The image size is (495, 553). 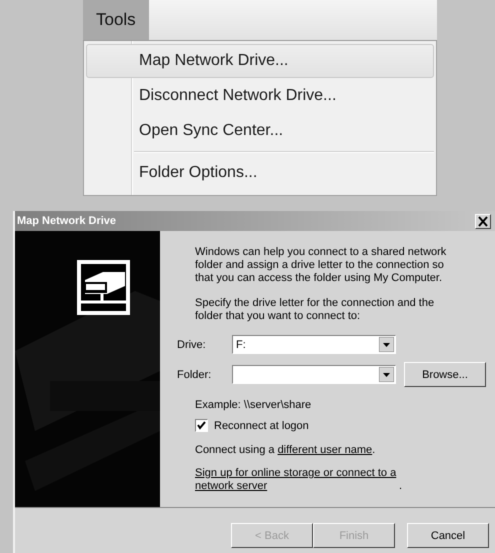 What do you see at coordinates (321, 265) in the screenshot?
I see `intro-text: Windows can help you connect to a shared network folder and assign a drive letter to the connection so that you can access the folder using My Computer.` at bounding box center [321, 265].